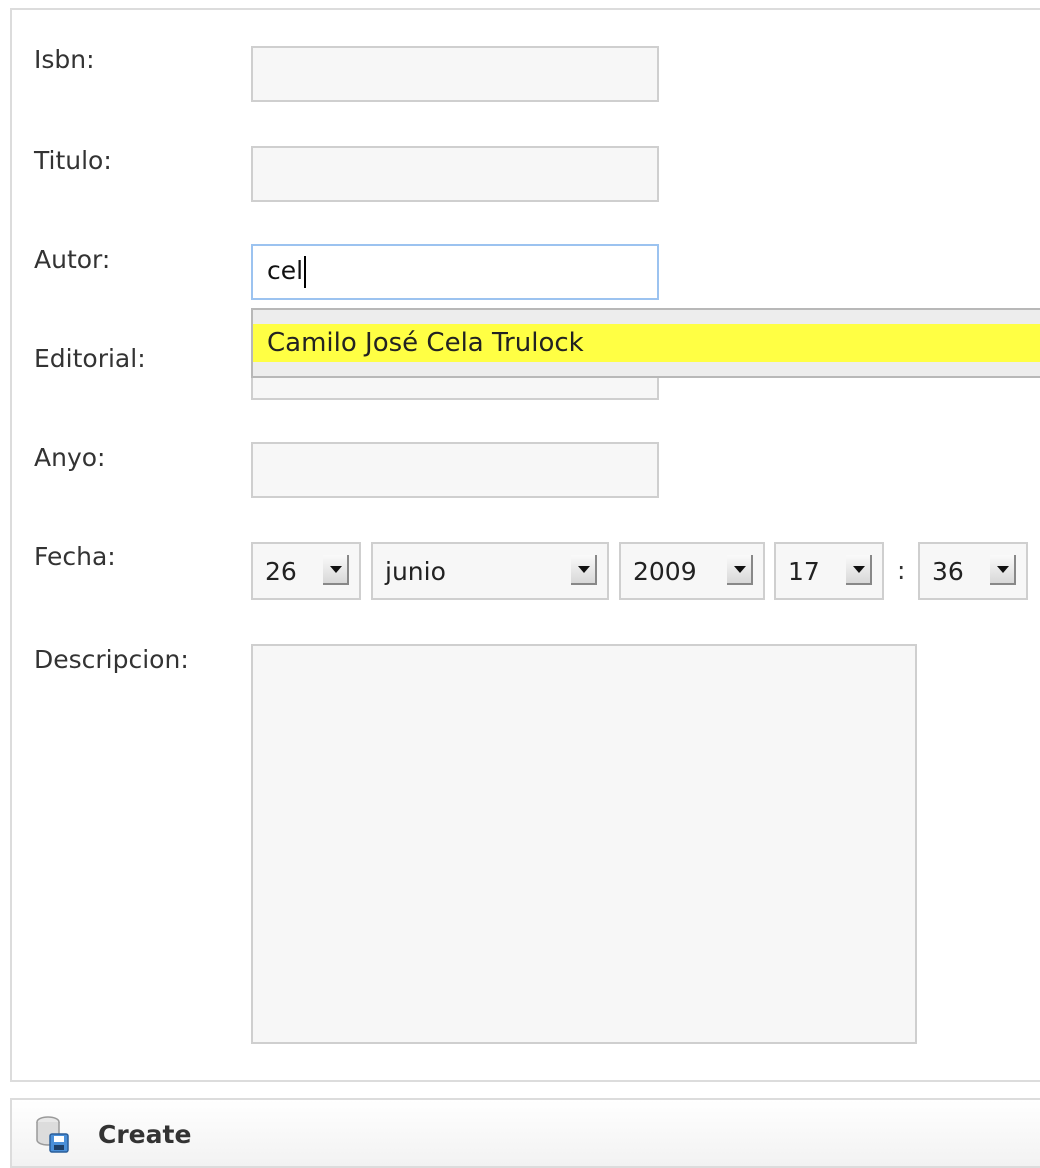  Describe the element at coordinates (455, 470) in the screenshot. I see `anyo-input` at that location.